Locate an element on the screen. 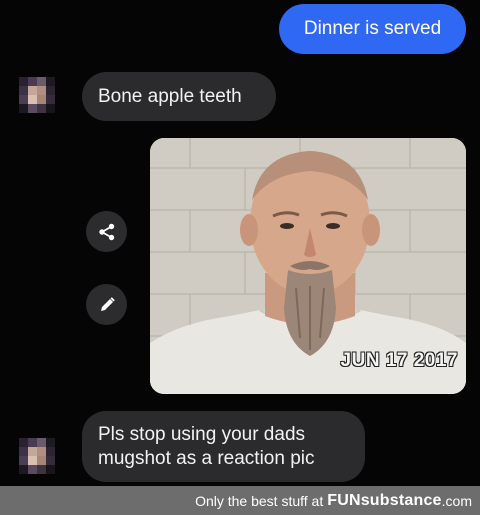  received-message-bubble: Bone apple teeth is located at coordinates (179, 96).